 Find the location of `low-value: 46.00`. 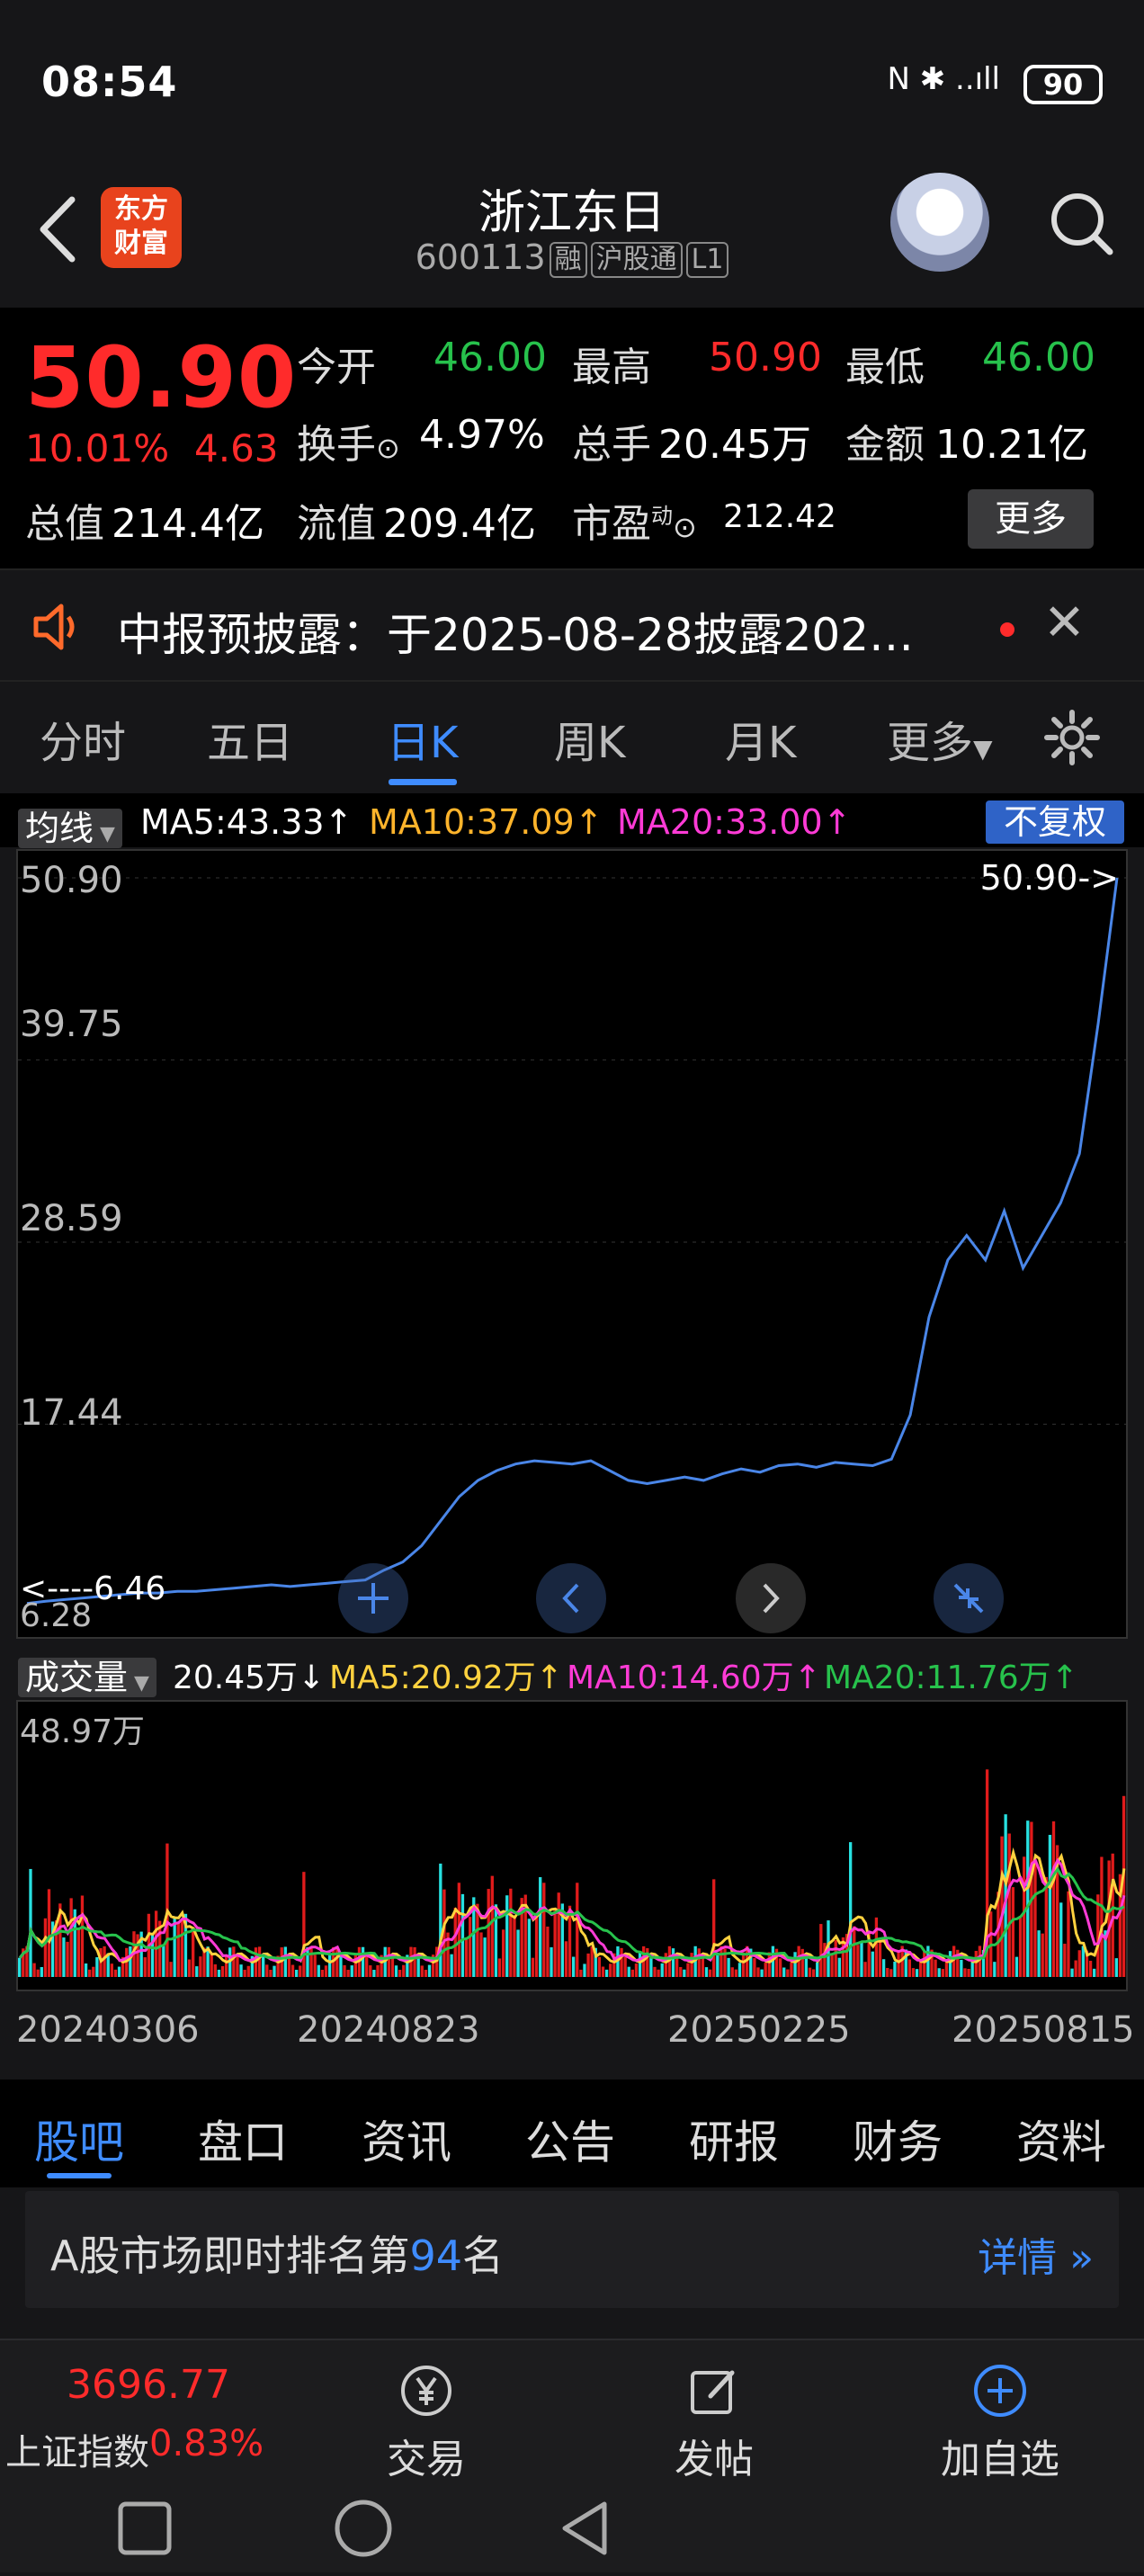

low-value: 46.00 is located at coordinates (1038, 357).